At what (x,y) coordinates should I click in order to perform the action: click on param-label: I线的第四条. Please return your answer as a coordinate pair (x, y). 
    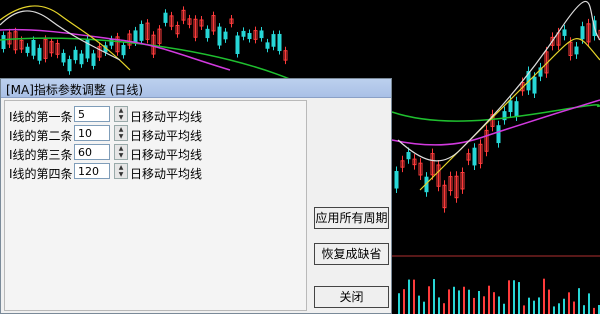
    Looking at the image, I should click on (41, 174).